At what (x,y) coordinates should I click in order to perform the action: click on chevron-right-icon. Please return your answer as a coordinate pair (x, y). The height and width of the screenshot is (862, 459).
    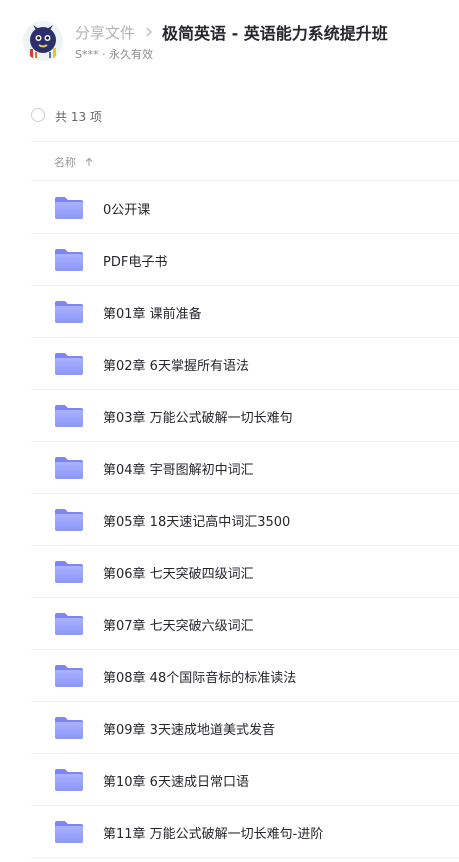
    Looking at the image, I should click on (149, 32).